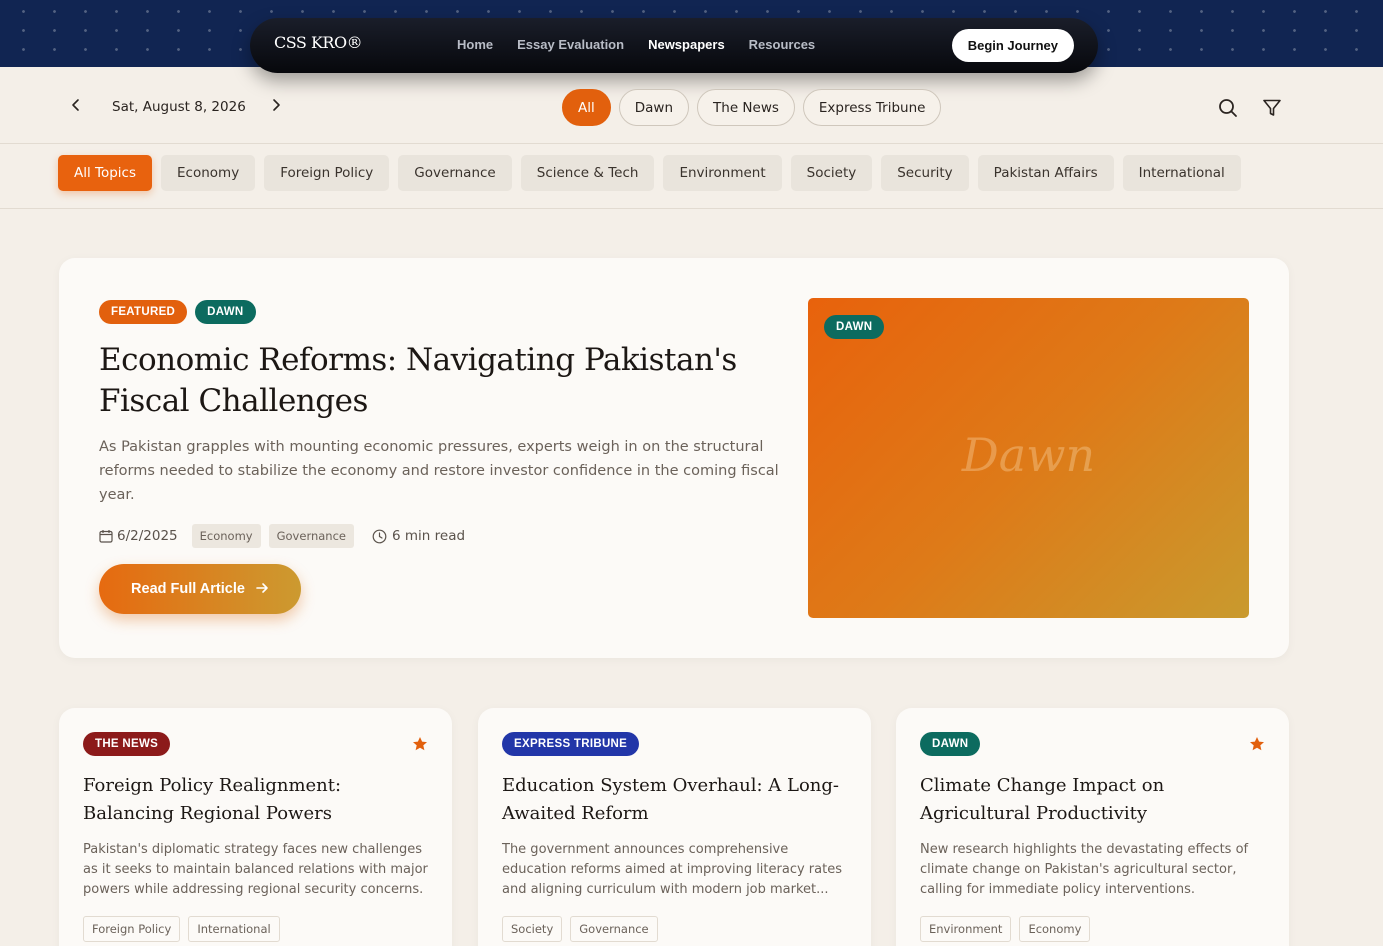  What do you see at coordinates (311, 536) in the screenshot?
I see `featured-tag: Governance` at bounding box center [311, 536].